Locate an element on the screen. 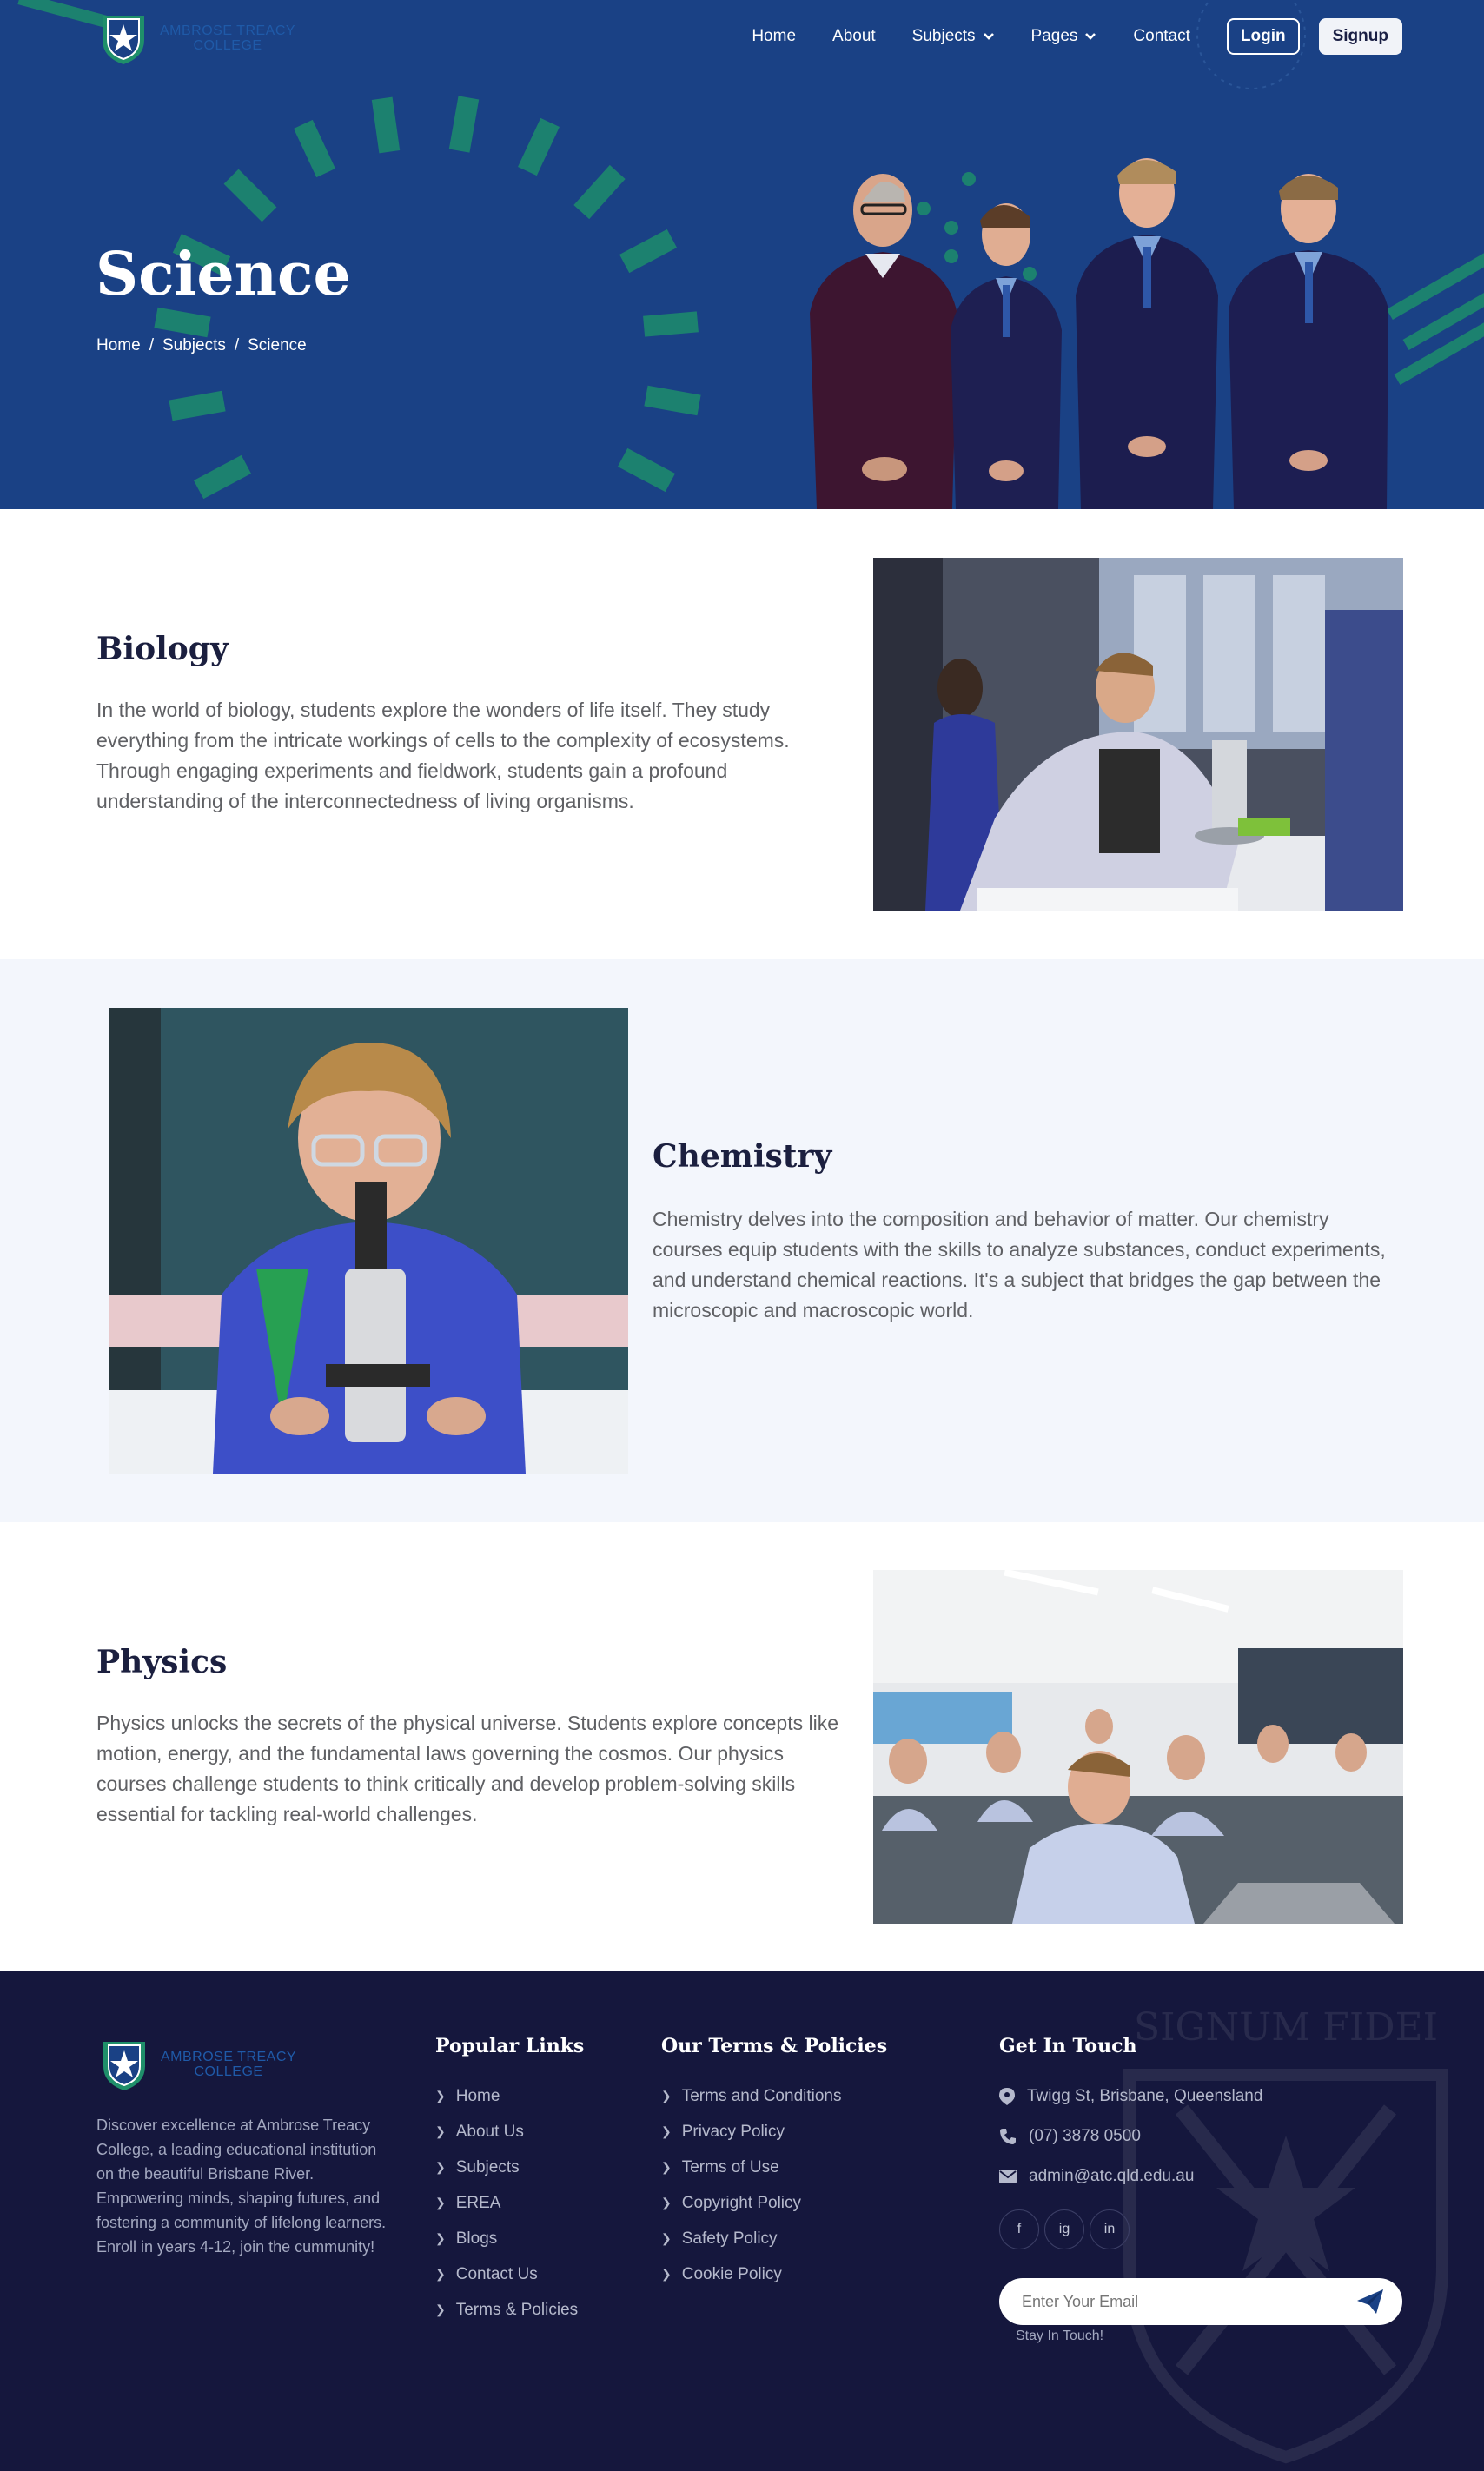  watermark-motto: SIGNUM FIDEI is located at coordinates (1286, 2027).